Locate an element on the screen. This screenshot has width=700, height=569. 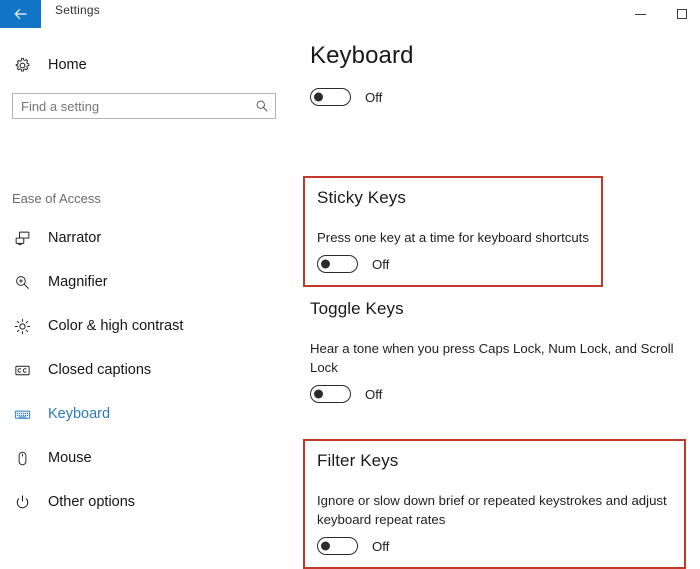
toggle-keys-switch is located at coordinates (330, 394).